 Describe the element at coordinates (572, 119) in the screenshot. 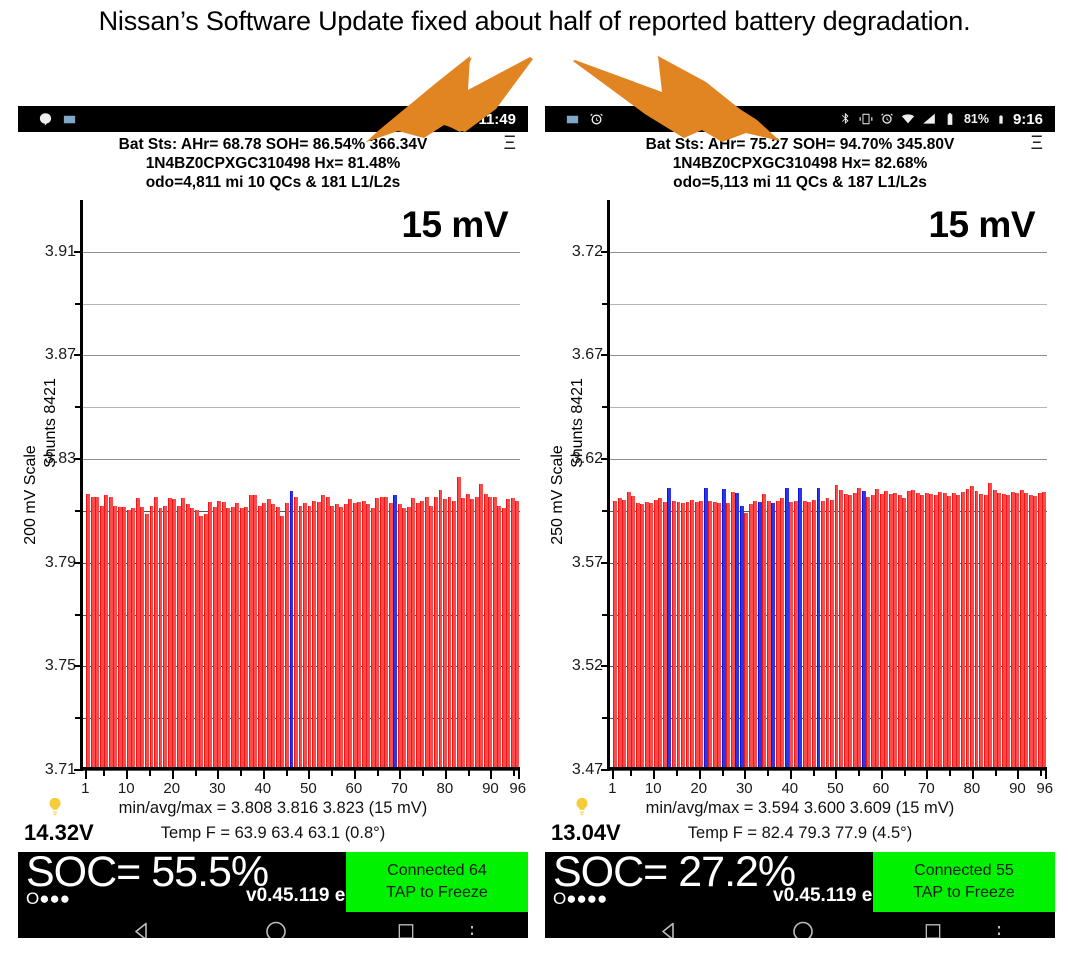

I see `car-app-icon` at that location.